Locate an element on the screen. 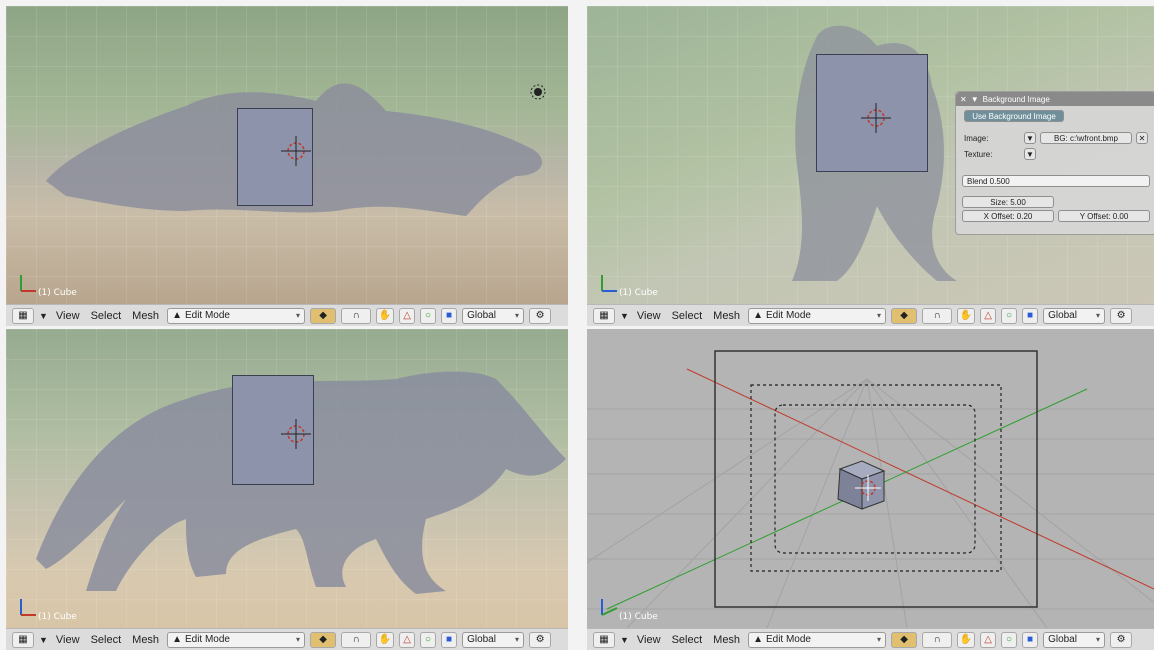 The width and height of the screenshot is (1154, 650). image-browse-button: ▼ is located at coordinates (1030, 138).